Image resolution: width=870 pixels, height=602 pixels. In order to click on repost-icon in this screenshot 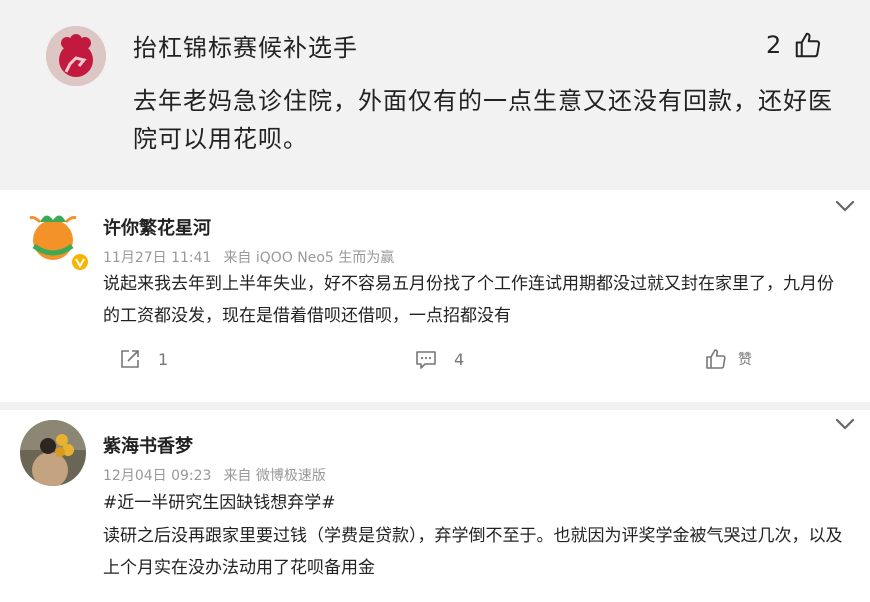, I will do `click(130, 359)`.